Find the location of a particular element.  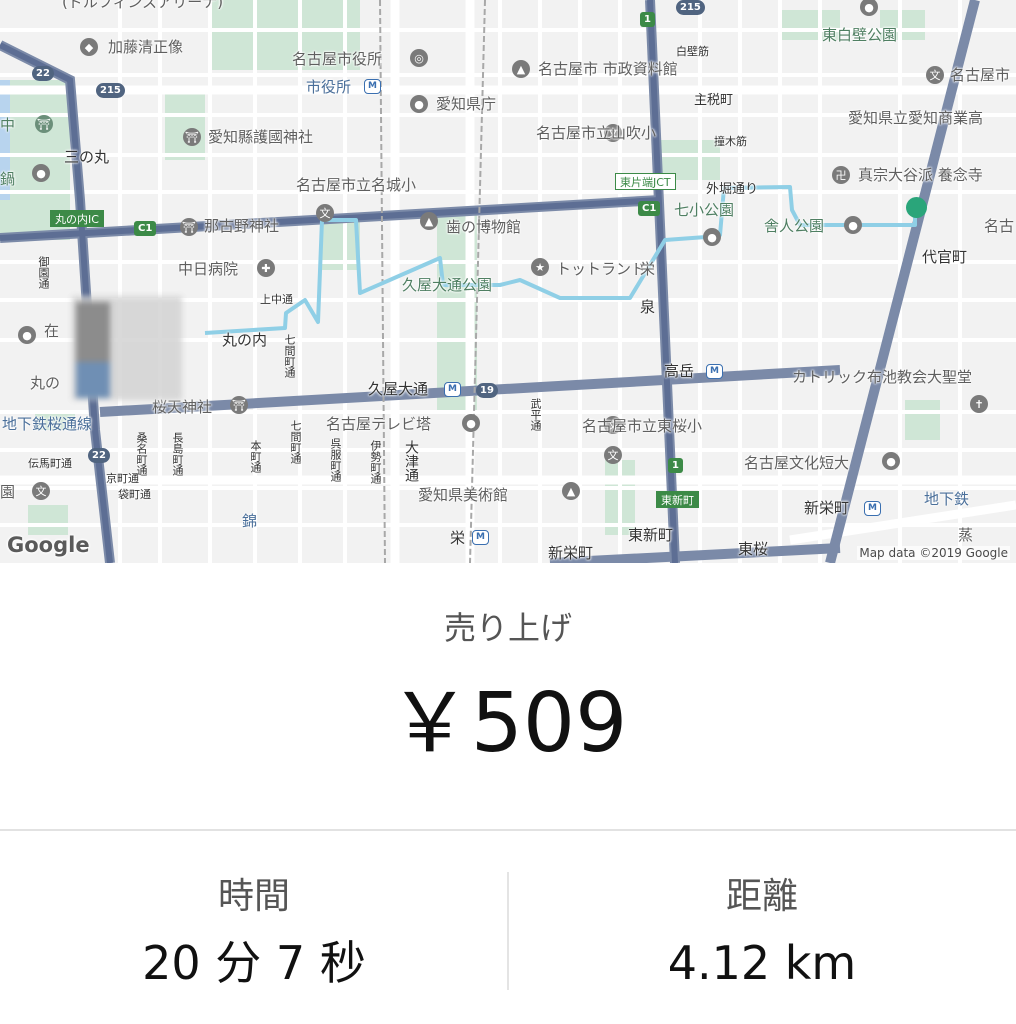

map-label: 愛知県庁 is located at coordinates (466, 104).